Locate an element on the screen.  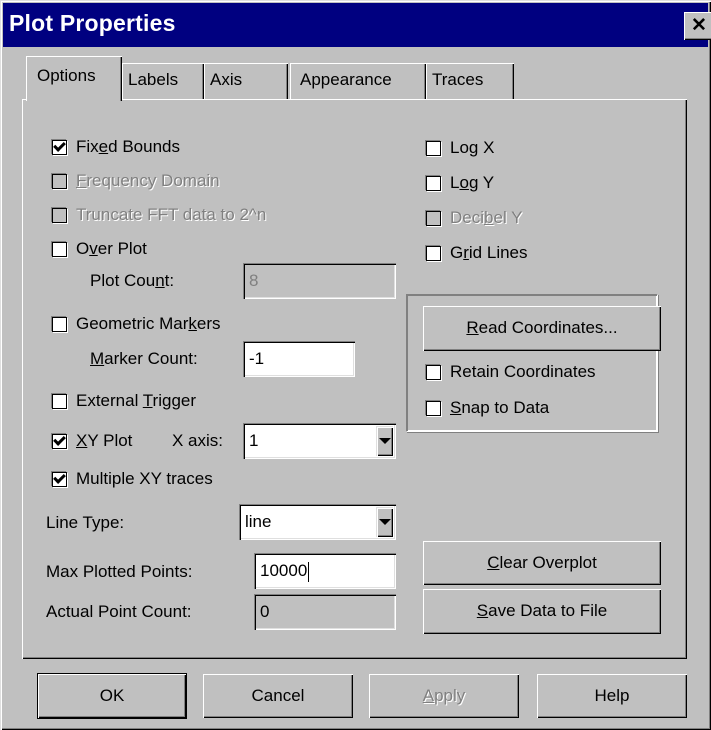
geometric-markers-checkbox: Geometric Markers is located at coordinates (137, 324).